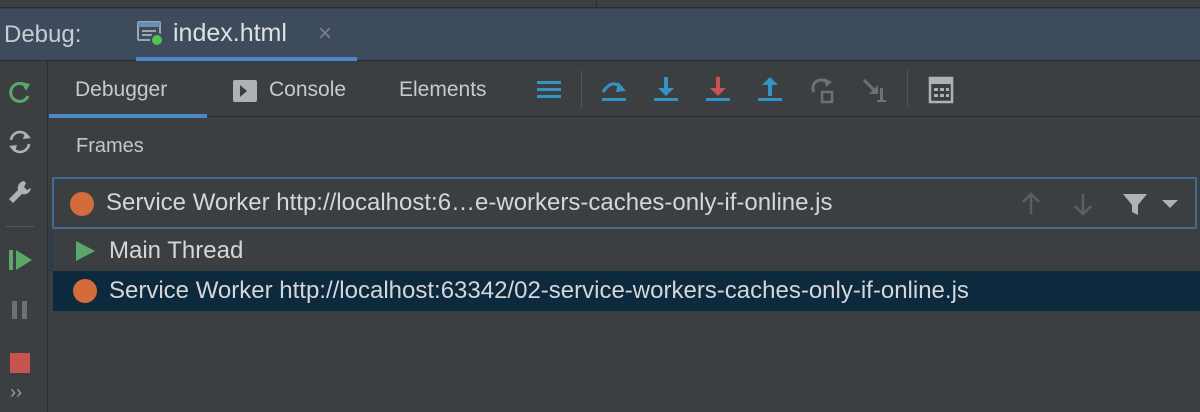 The image size is (1200, 412). Describe the element at coordinates (1171, 204) in the screenshot. I see `chevron-down-icon` at that location.